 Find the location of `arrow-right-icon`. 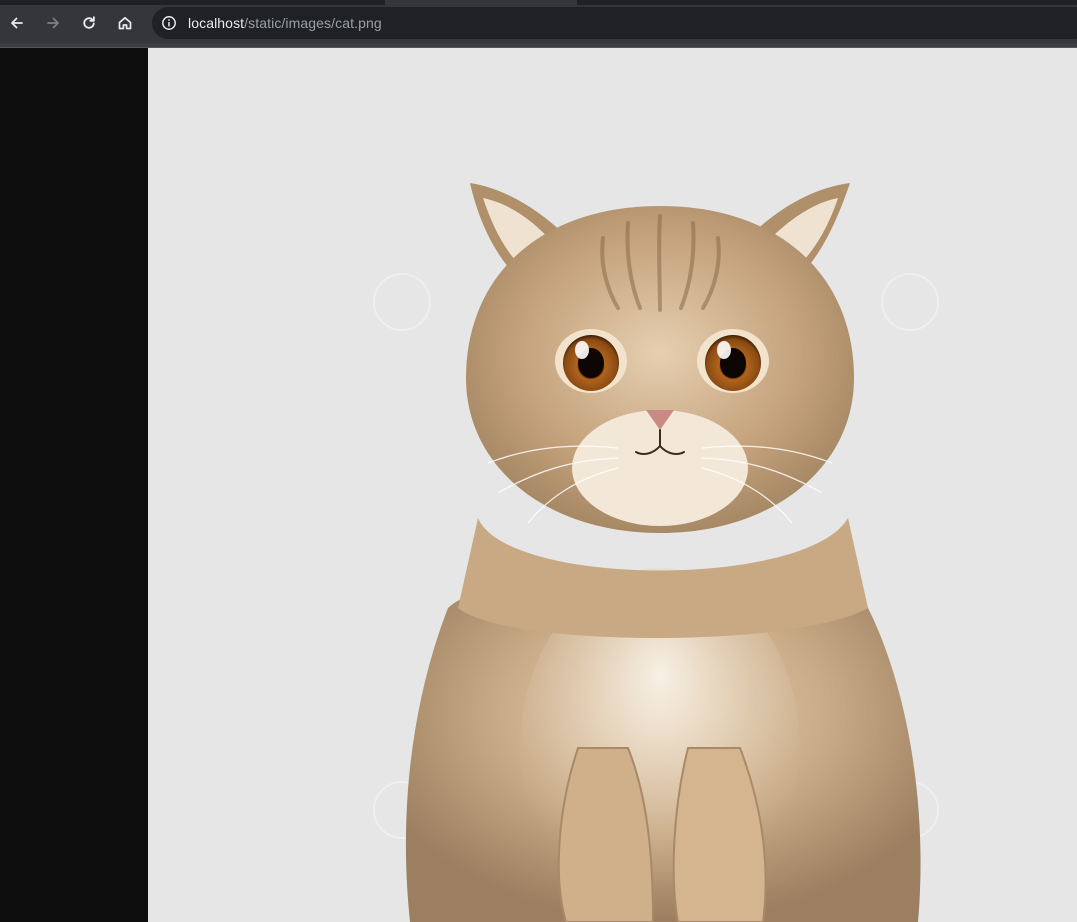

arrow-right-icon is located at coordinates (53, 23).